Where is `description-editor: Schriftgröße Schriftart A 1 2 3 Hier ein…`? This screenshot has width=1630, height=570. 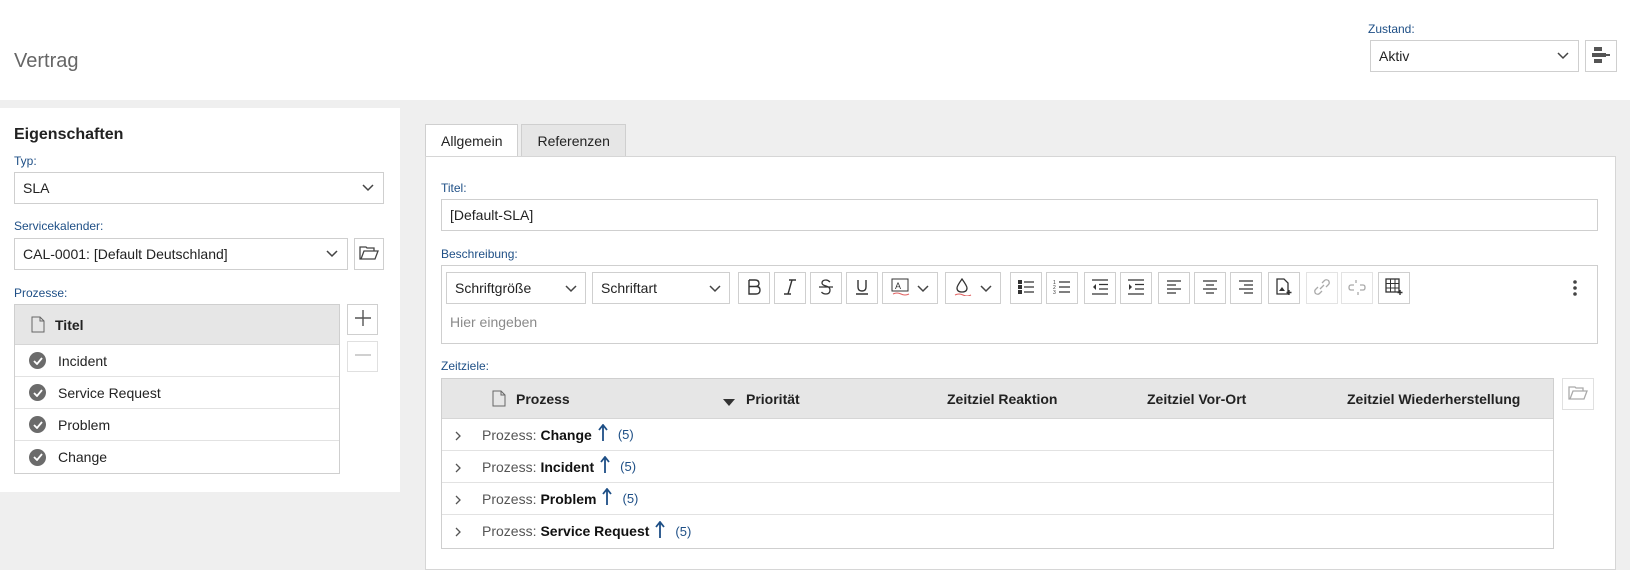
description-editor: Schriftgröße Schriftart A 1 2 3 Hier ein… is located at coordinates (1019, 304).